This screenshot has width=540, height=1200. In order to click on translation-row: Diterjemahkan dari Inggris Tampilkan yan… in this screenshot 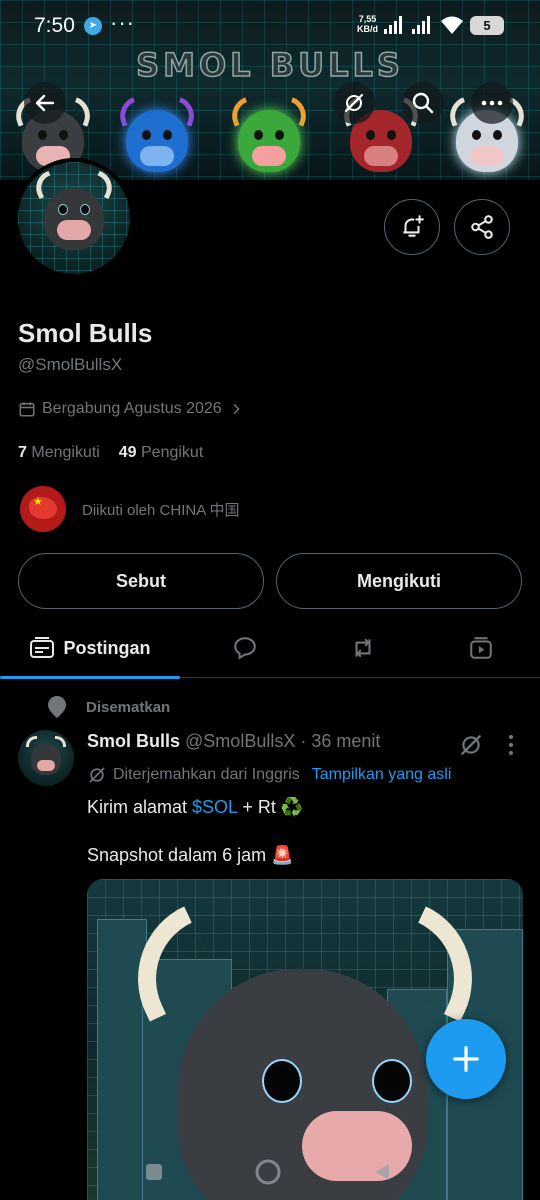, I will do `click(269, 775)`.